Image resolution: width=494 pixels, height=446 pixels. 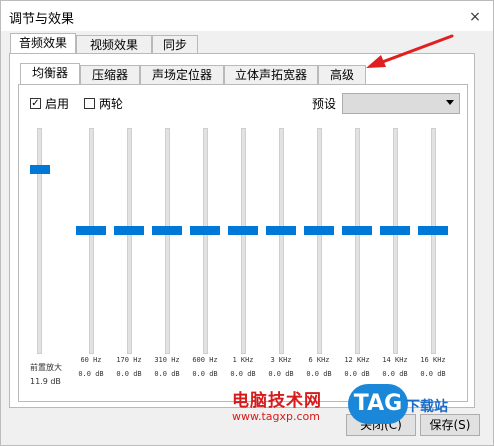 I want to click on watermark-download-text: 下载站, so click(x=427, y=407).